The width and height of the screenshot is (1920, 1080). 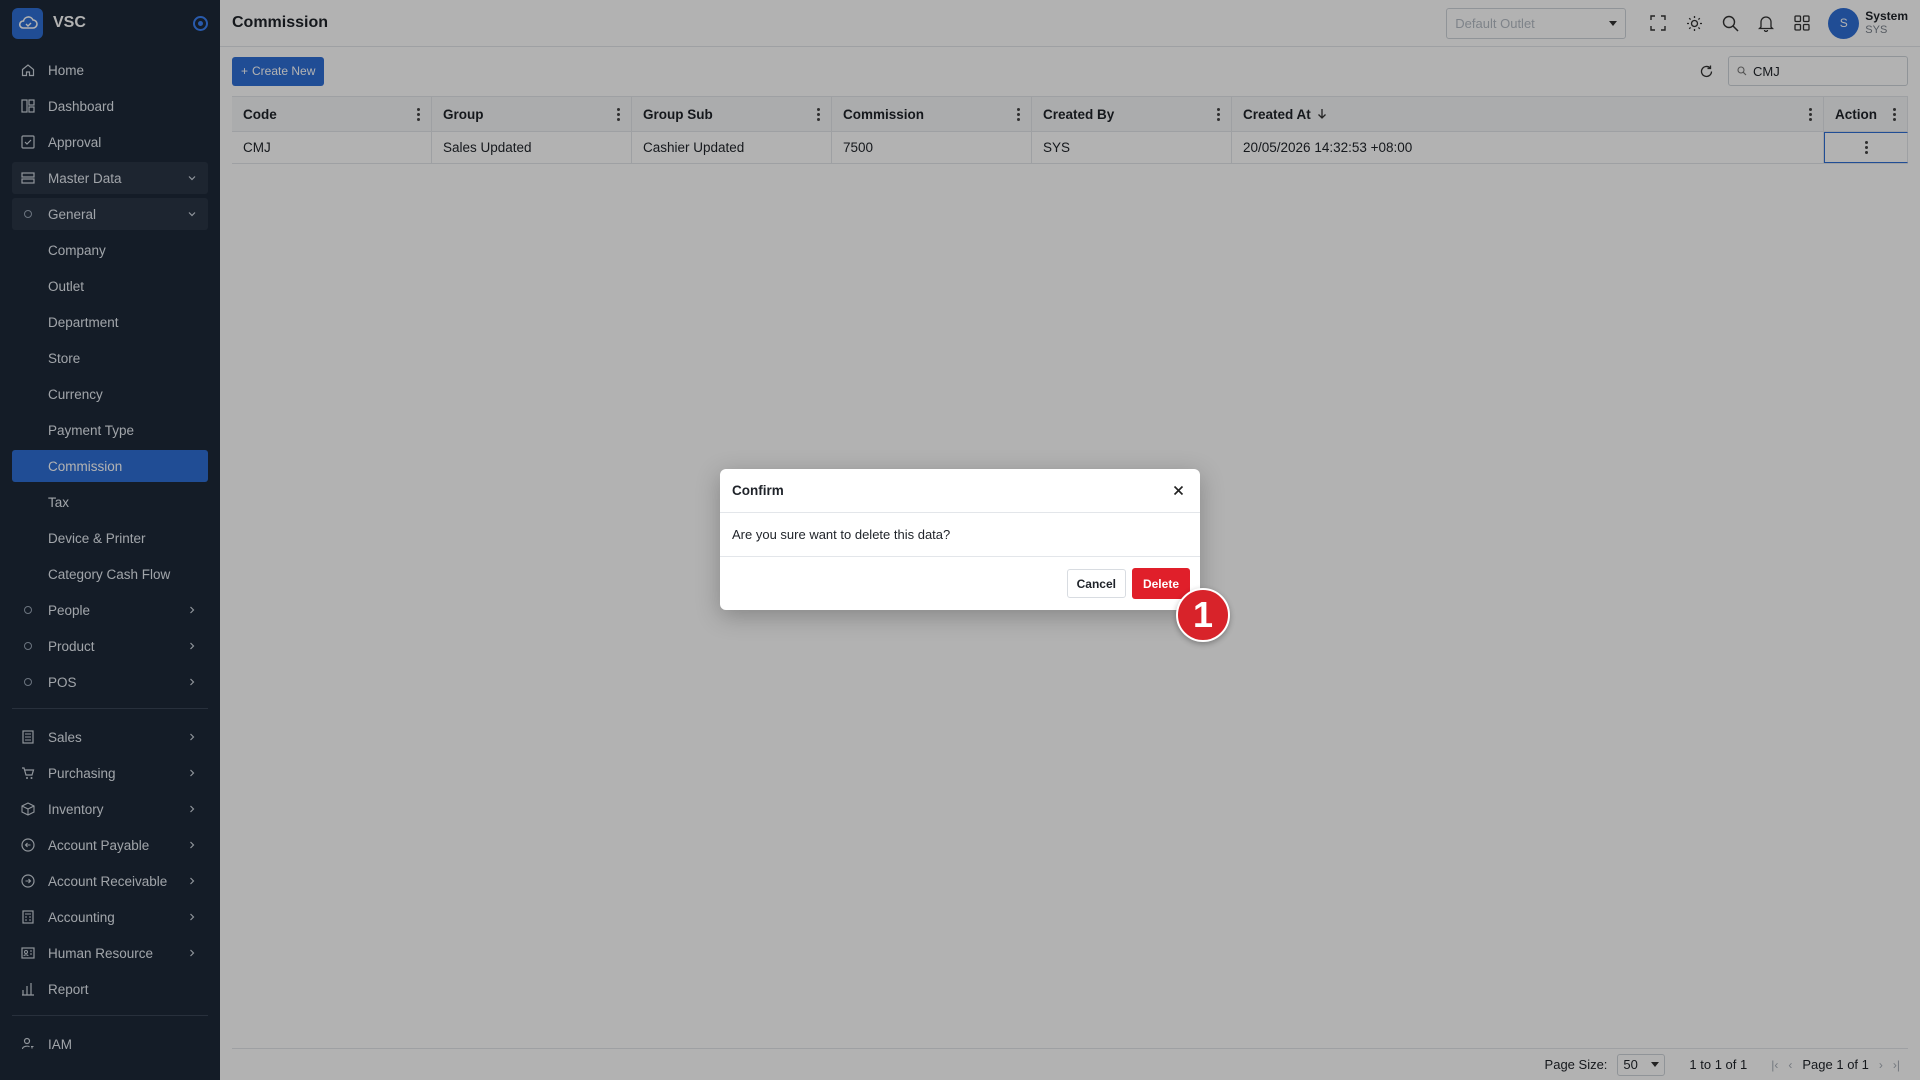 What do you see at coordinates (758, 490) in the screenshot?
I see `dialog-title: Confirm` at bounding box center [758, 490].